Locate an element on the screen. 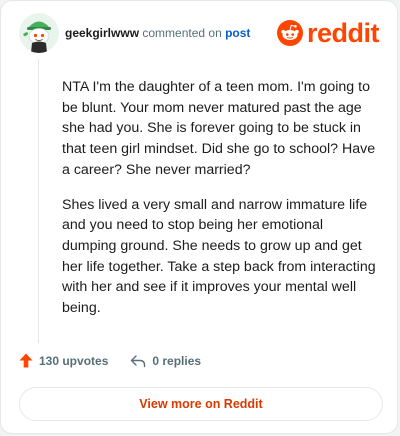 This screenshot has width=400, height=436. comment-author-line: geekgirlwww commented on post is located at coordinates (157, 33).